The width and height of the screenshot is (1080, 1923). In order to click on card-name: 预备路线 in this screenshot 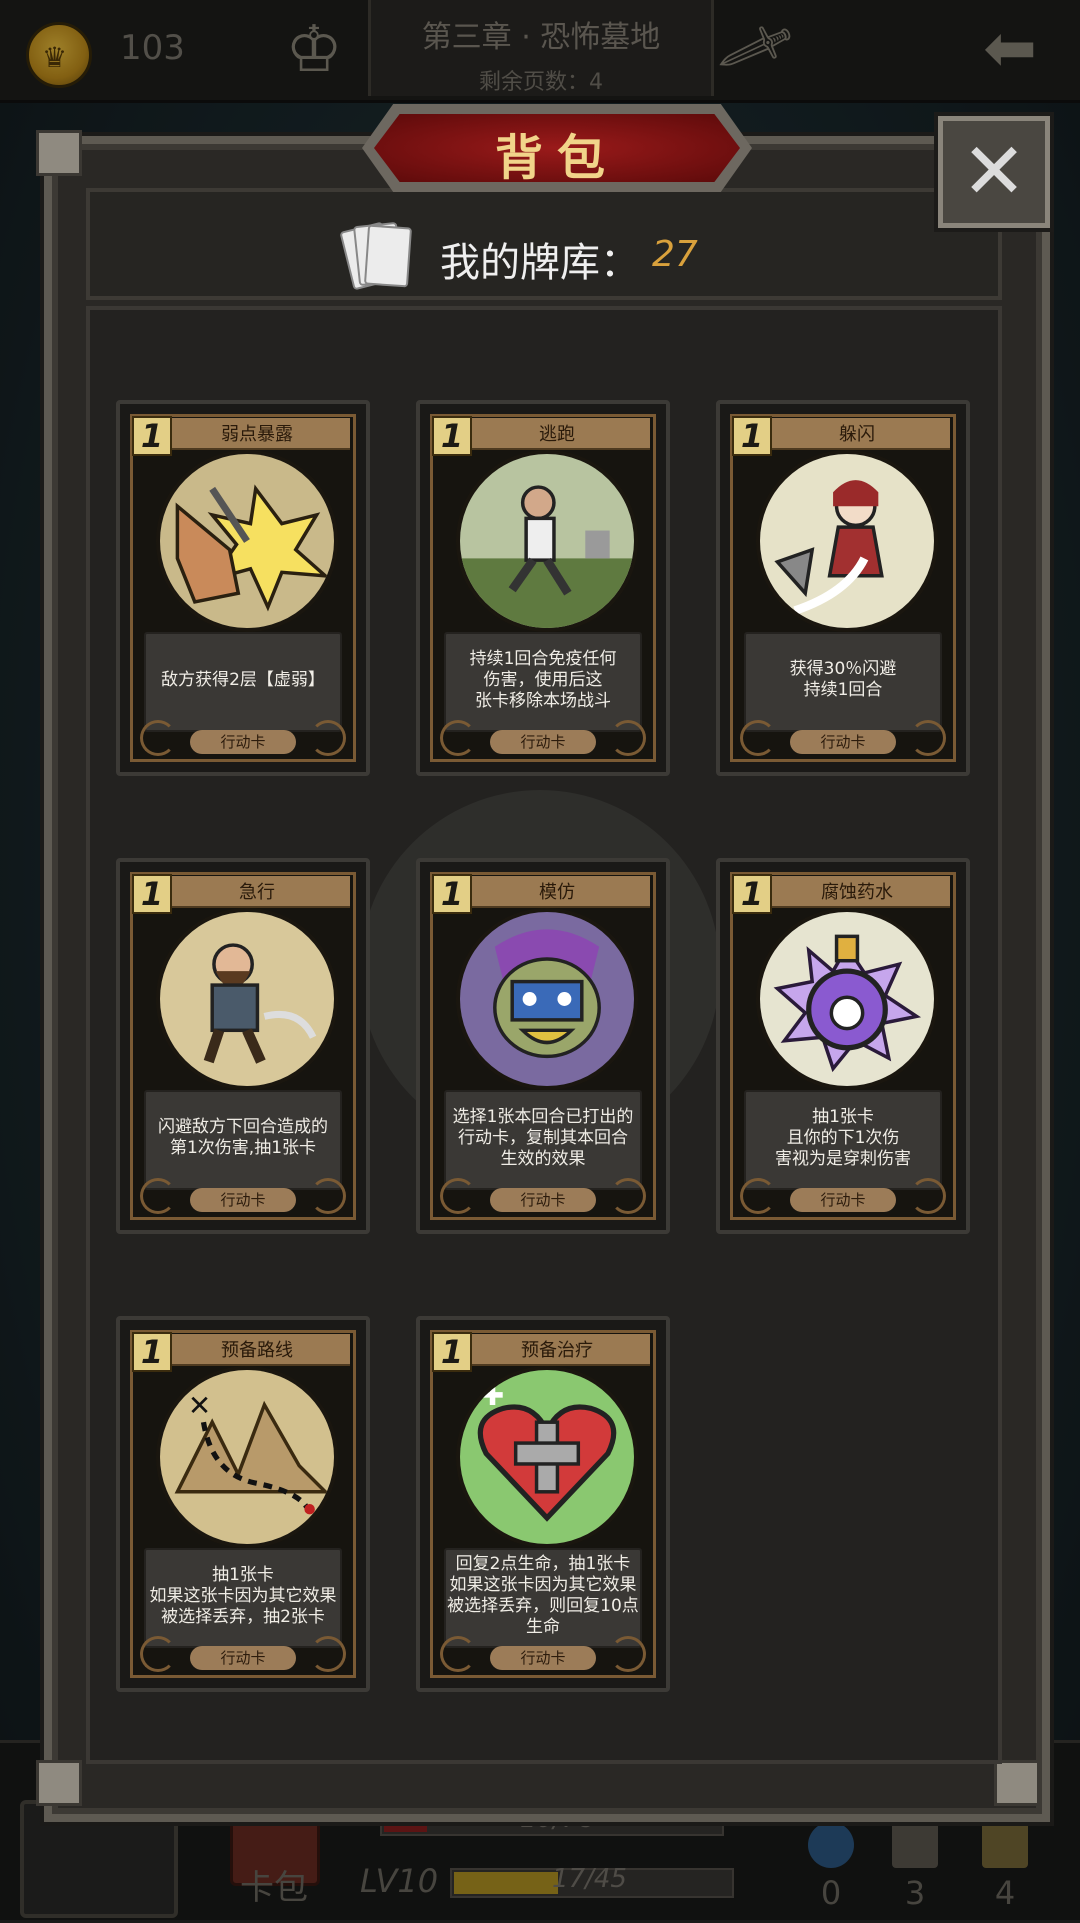, I will do `click(257, 1350)`.